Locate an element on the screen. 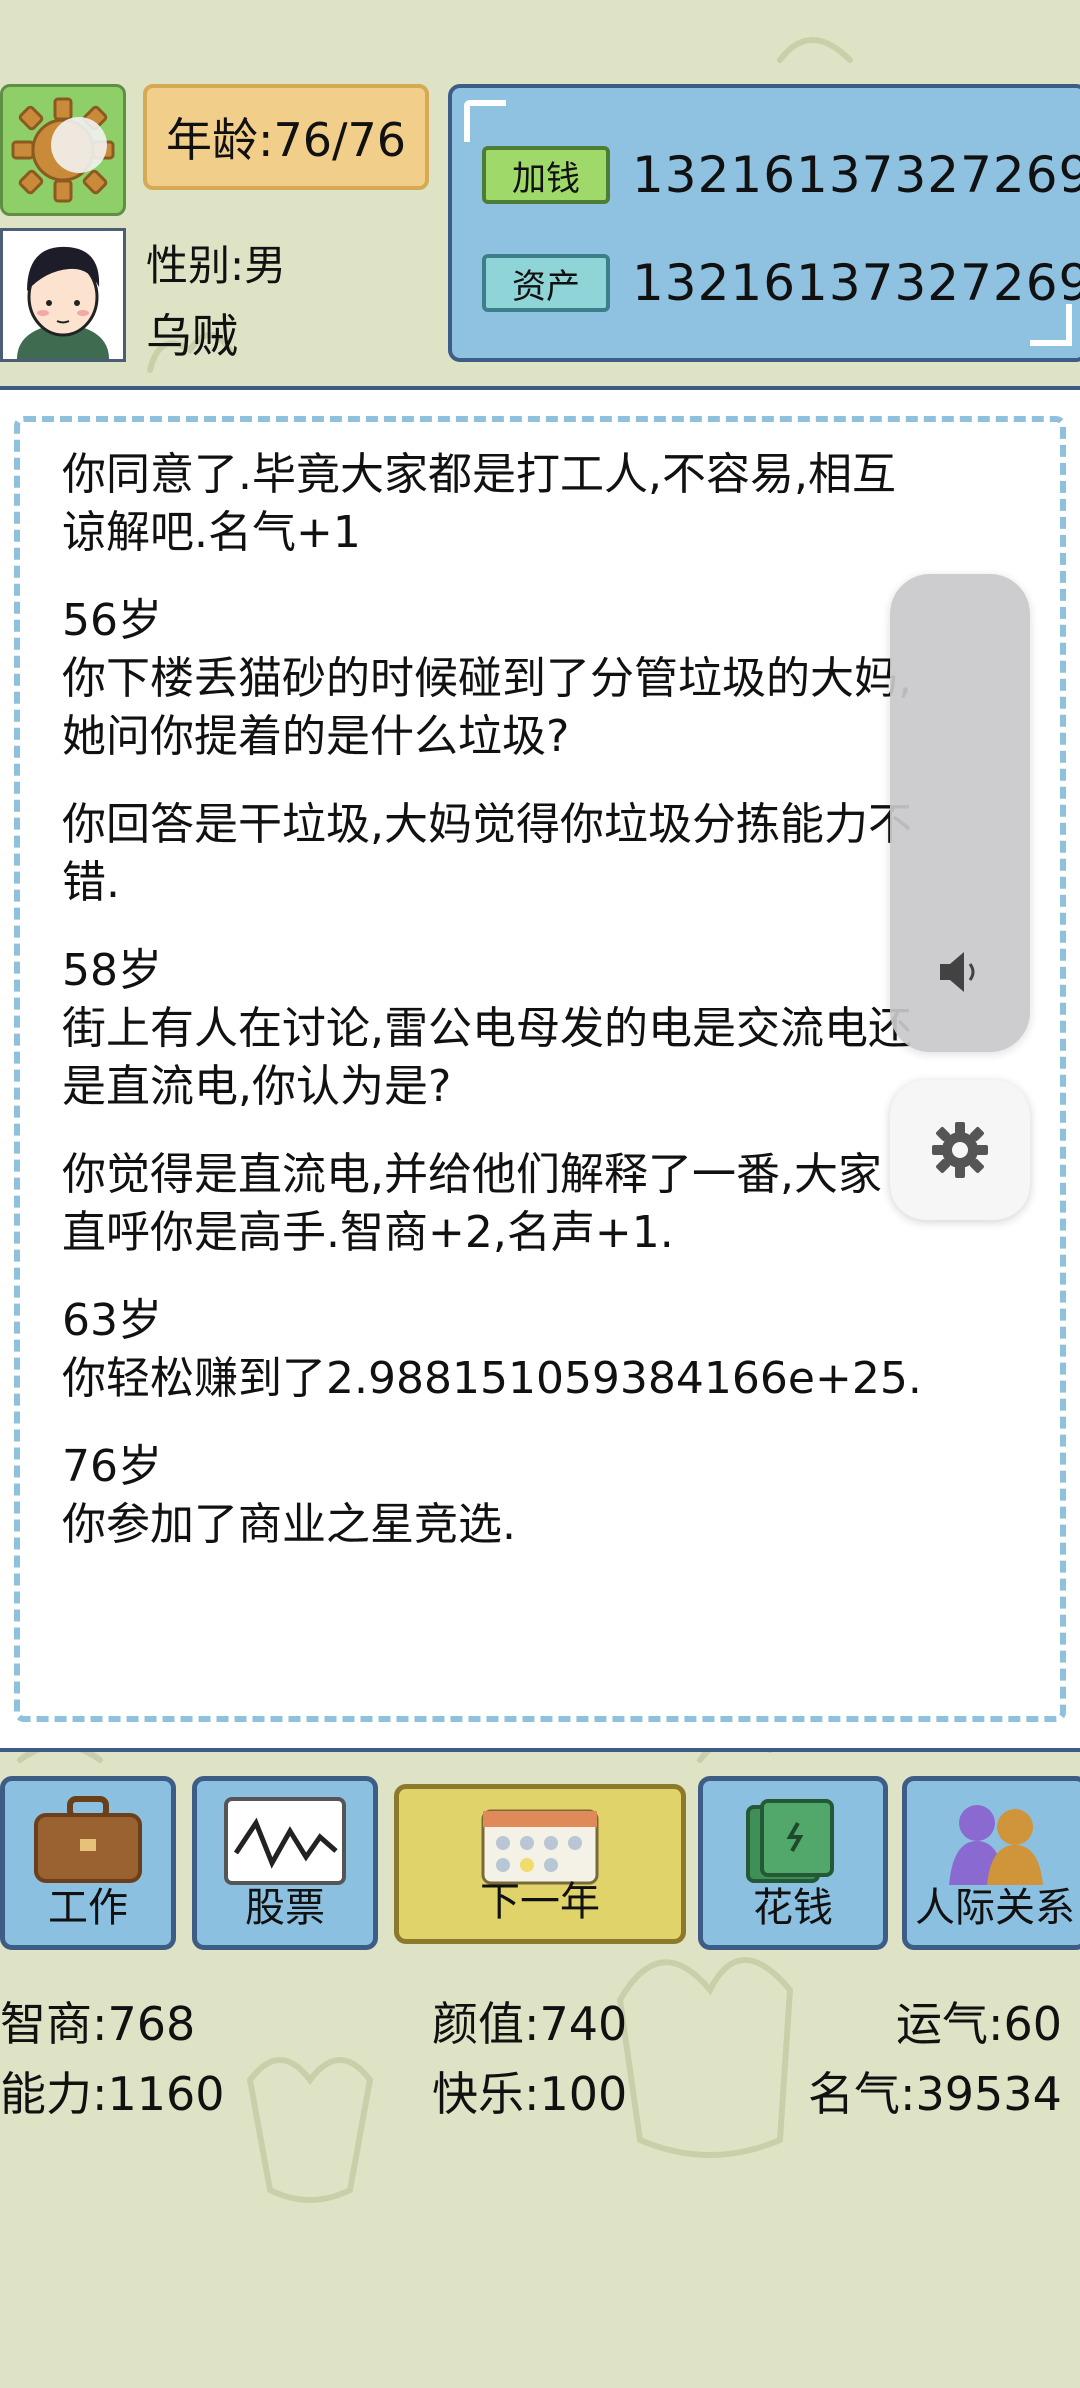 This screenshot has height=2388, width=1080. log-entry-line: 你下楼丢猫砂的时候碰到了分管垃圾的大妈, is located at coordinates (487, 678).